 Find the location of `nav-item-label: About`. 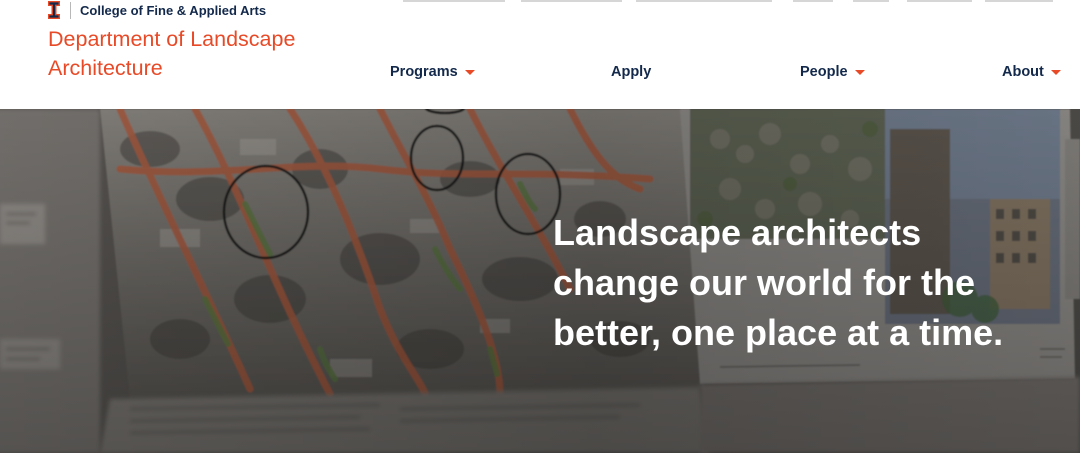

nav-item-label: About is located at coordinates (1023, 72).